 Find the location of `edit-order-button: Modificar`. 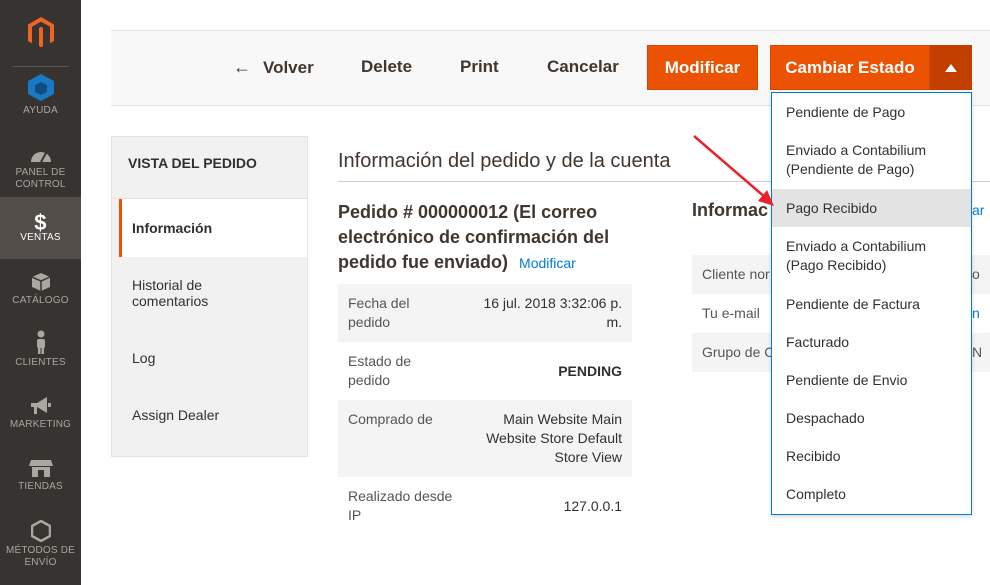

edit-order-button: Modificar is located at coordinates (702, 67).